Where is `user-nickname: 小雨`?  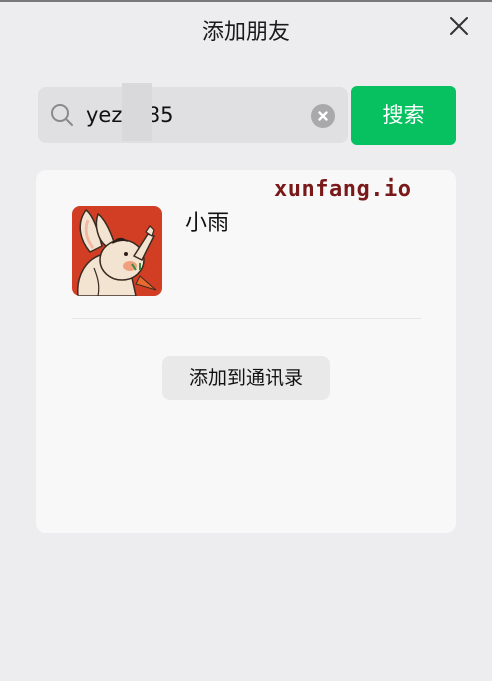 user-nickname: 小雨 is located at coordinates (207, 223).